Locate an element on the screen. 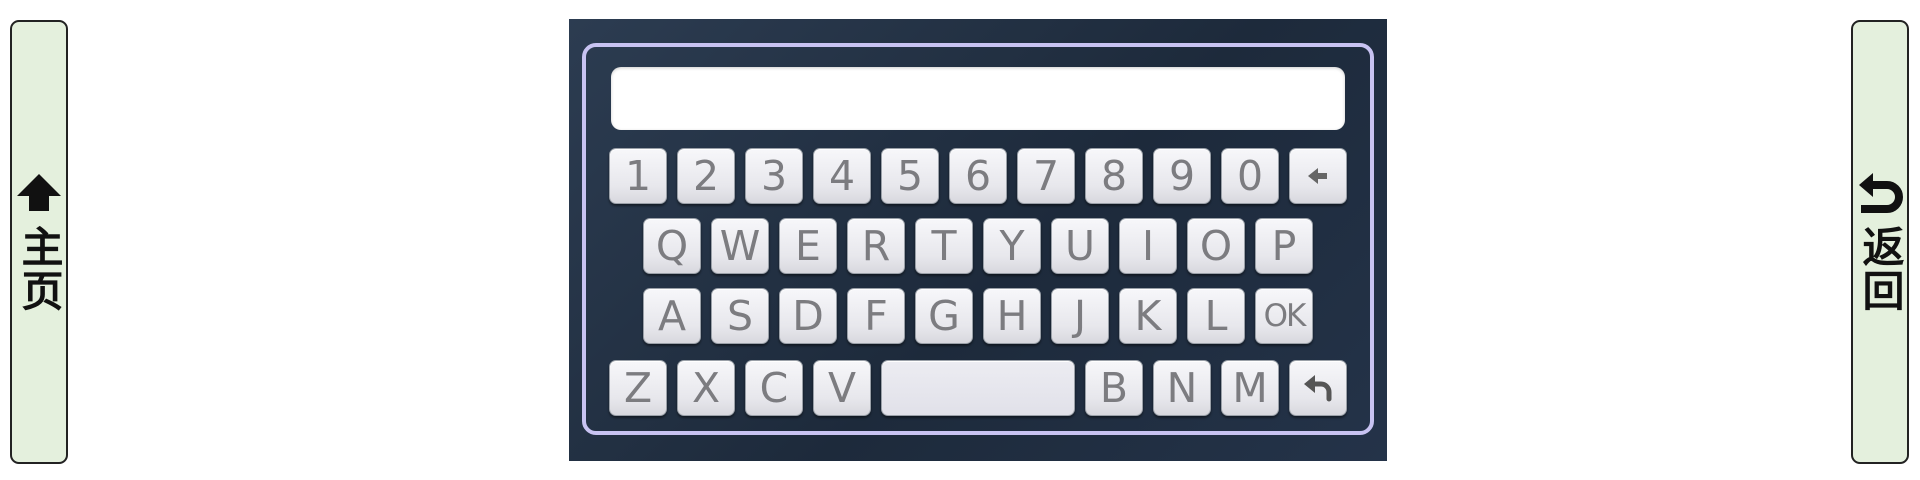  key-y: Y is located at coordinates (1012, 246).